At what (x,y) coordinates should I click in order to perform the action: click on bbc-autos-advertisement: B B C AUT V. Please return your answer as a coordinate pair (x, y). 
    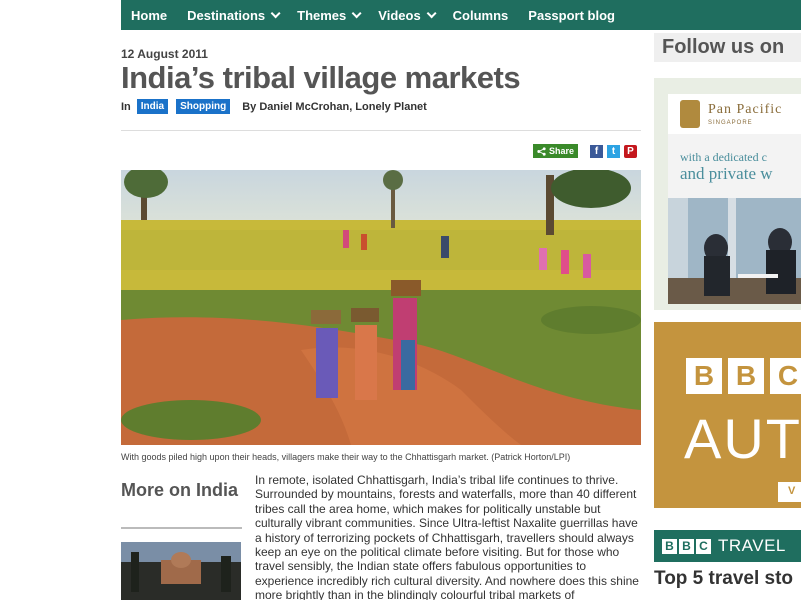
    Looking at the image, I should click on (727, 415).